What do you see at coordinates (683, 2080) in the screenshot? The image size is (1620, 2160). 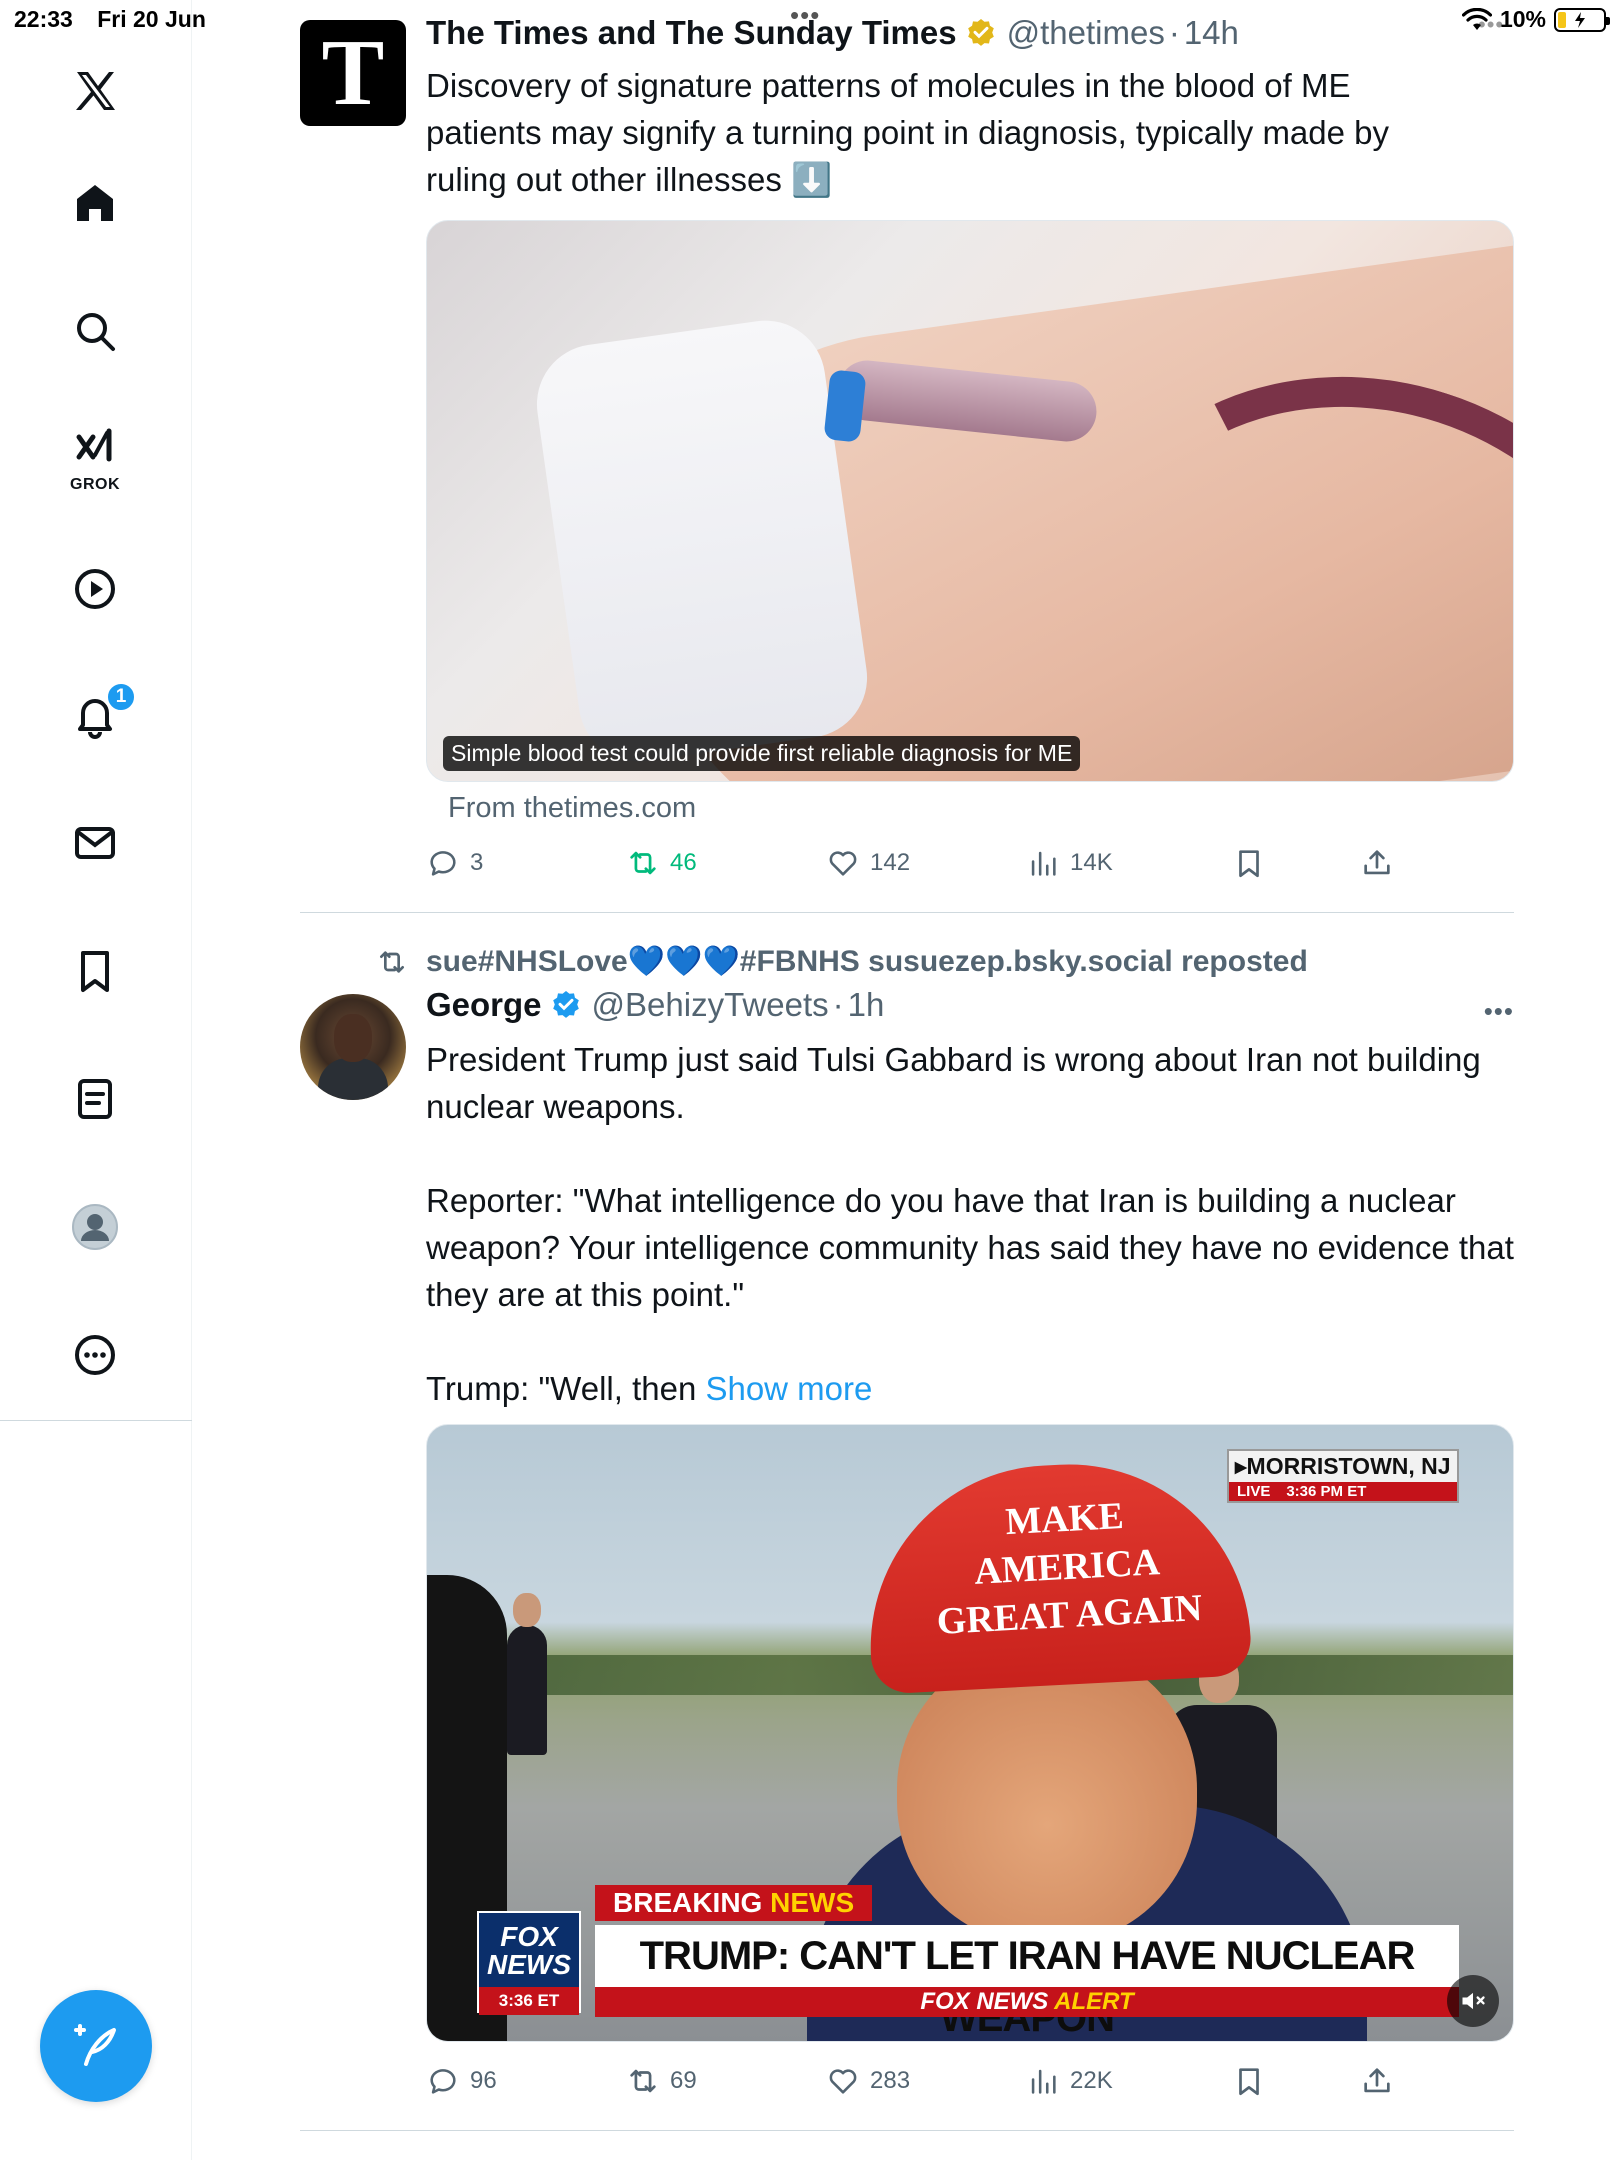 I see `repost-count: 69` at bounding box center [683, 2080].